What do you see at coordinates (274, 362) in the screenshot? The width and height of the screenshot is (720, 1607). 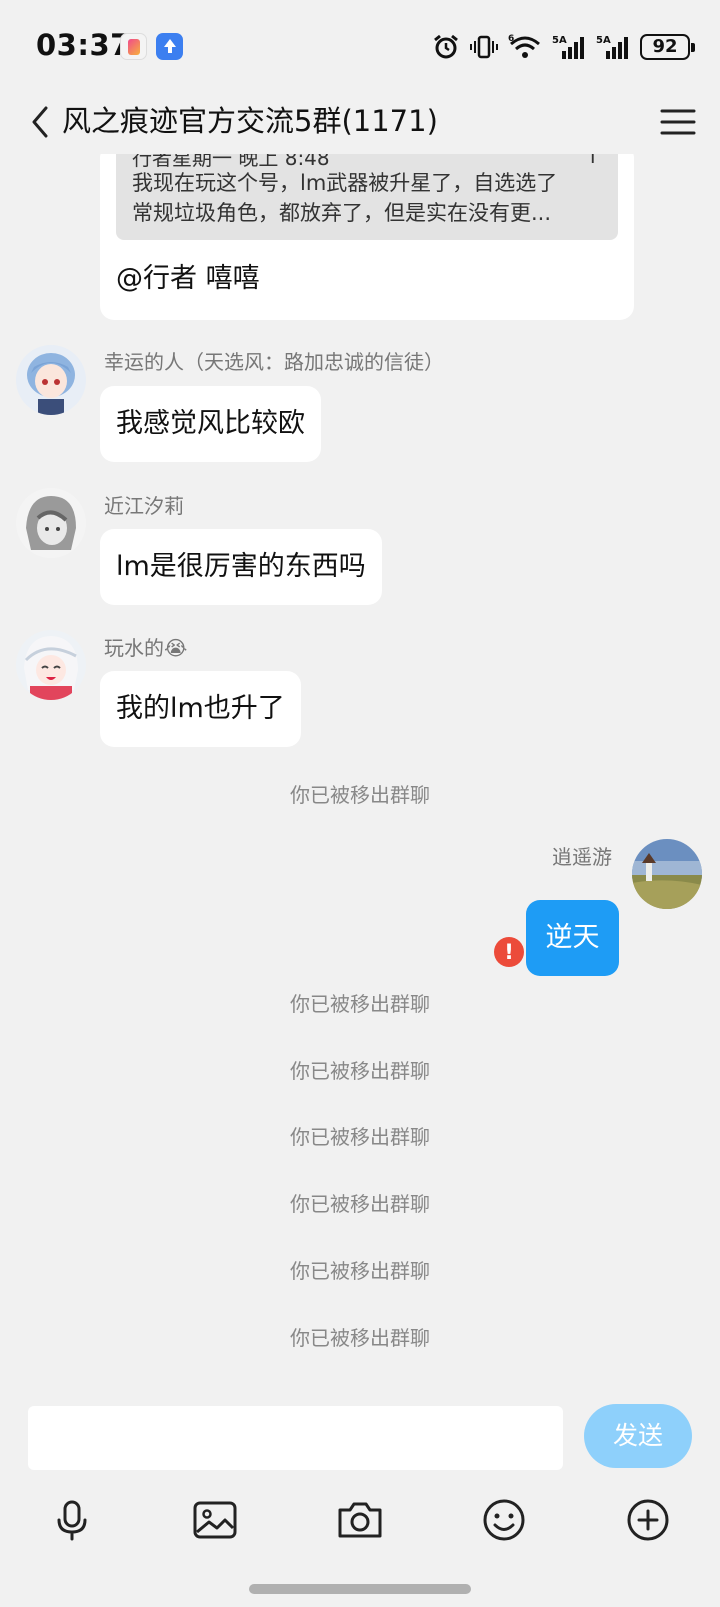 I see `sender-name: 幸运的人（天选风：路加忠诚的信徒）` at bounding box center [274, 362].